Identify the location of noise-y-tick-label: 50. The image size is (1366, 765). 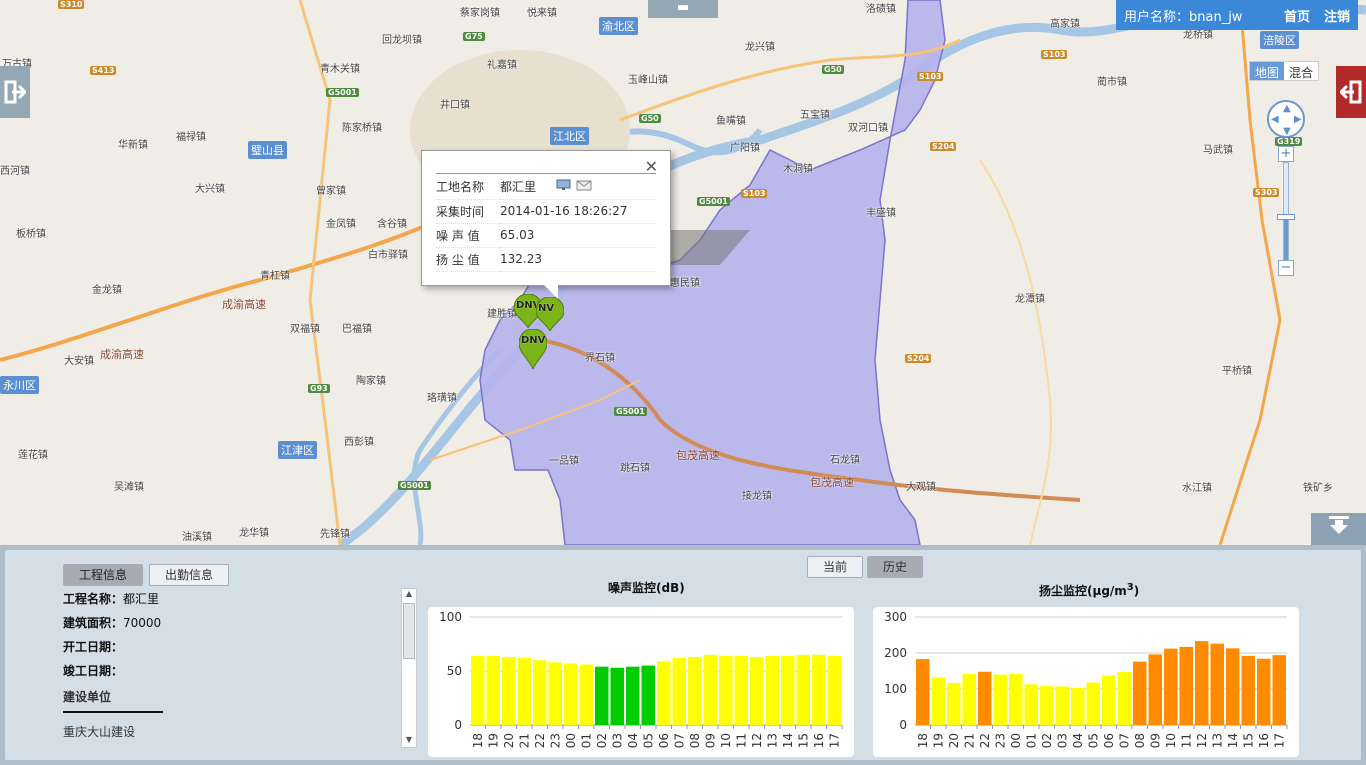
(454, 671).